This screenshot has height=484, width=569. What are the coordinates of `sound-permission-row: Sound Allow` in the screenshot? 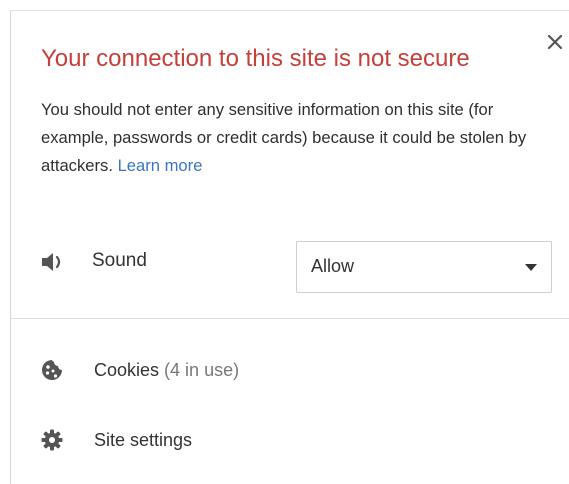 It's located at (299, 267).